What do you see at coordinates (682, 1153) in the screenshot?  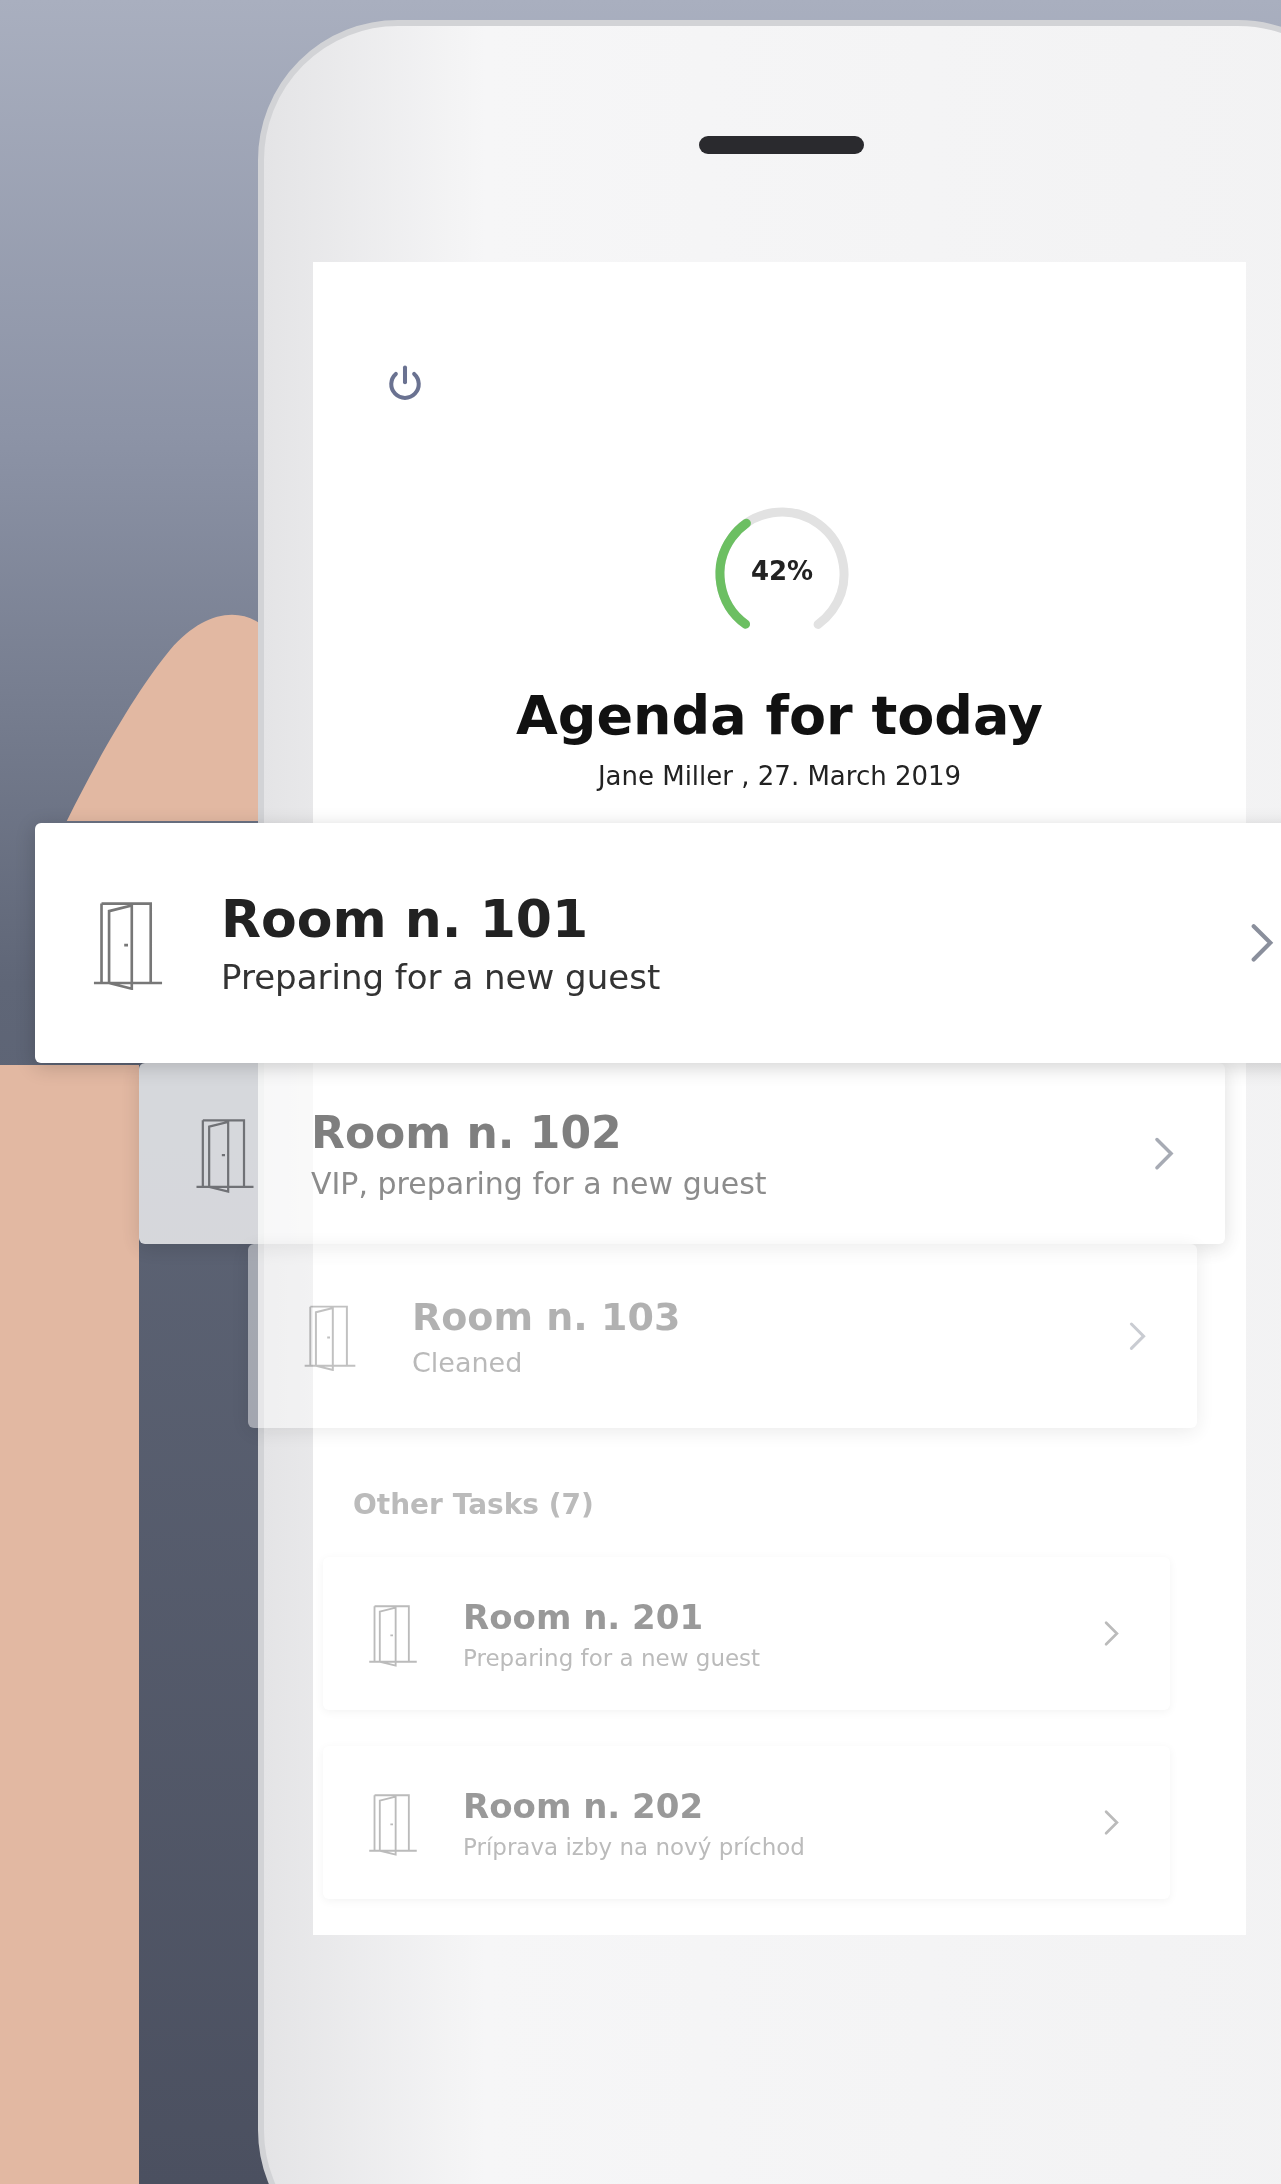 I see `task-card: Room n. 102 VIP, preparing for a new guest` at bounding box center [682, 1153].